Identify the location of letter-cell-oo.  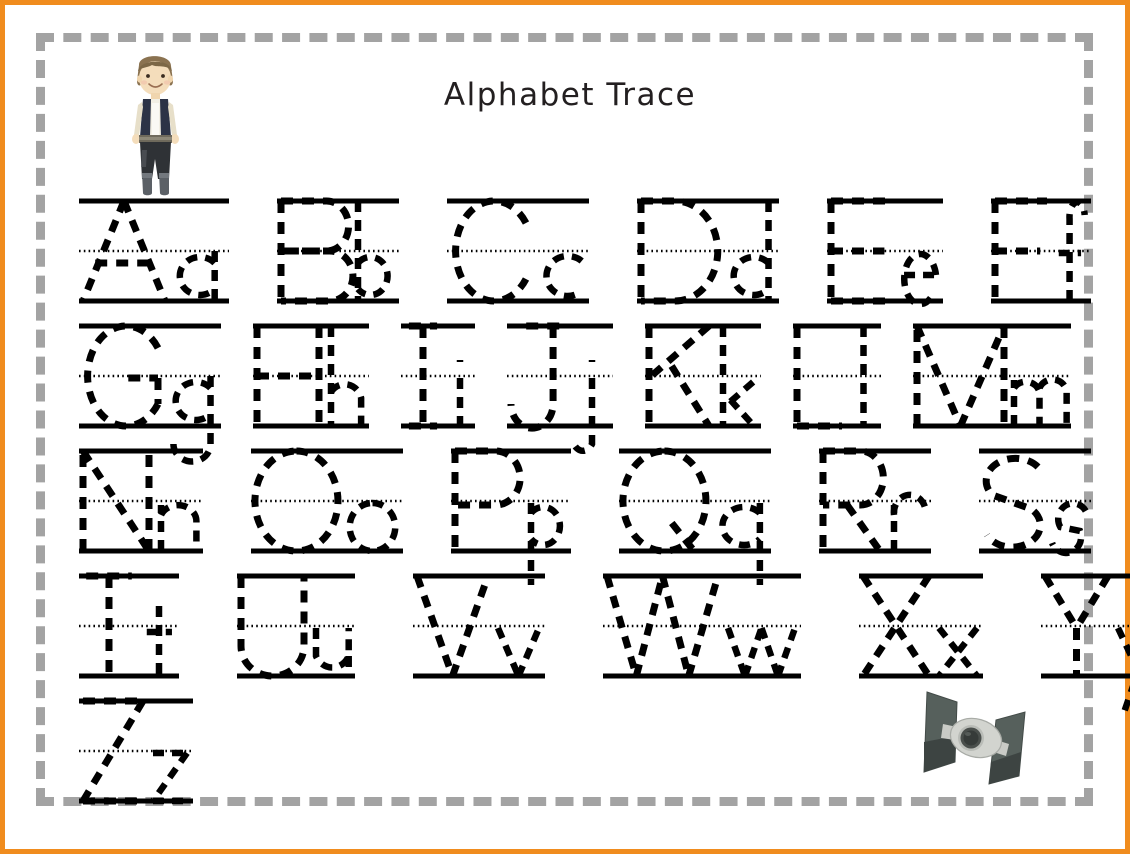
(325, 499).